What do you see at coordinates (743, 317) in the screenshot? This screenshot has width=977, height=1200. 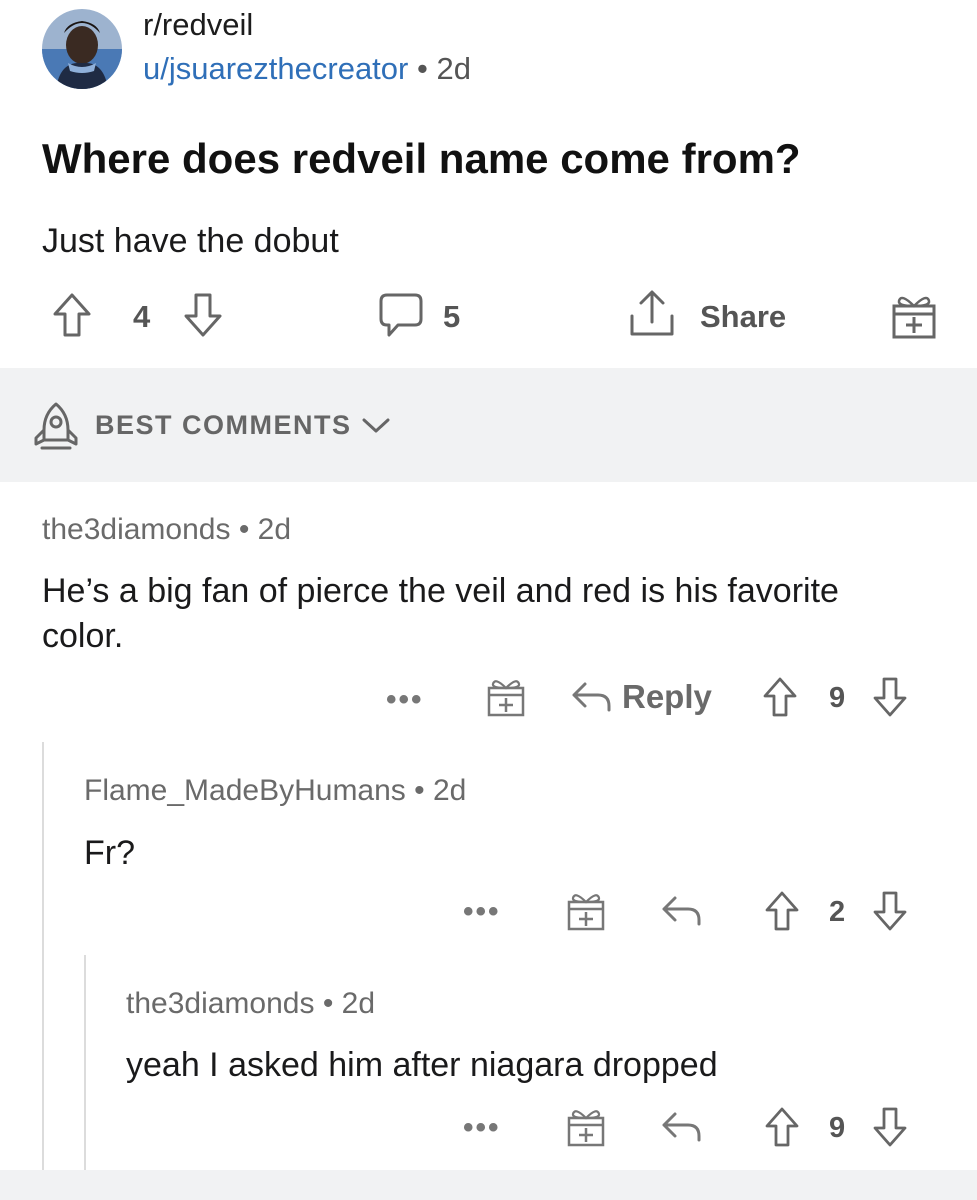 I see `share-label: Share` at bounding box center [743, 317].